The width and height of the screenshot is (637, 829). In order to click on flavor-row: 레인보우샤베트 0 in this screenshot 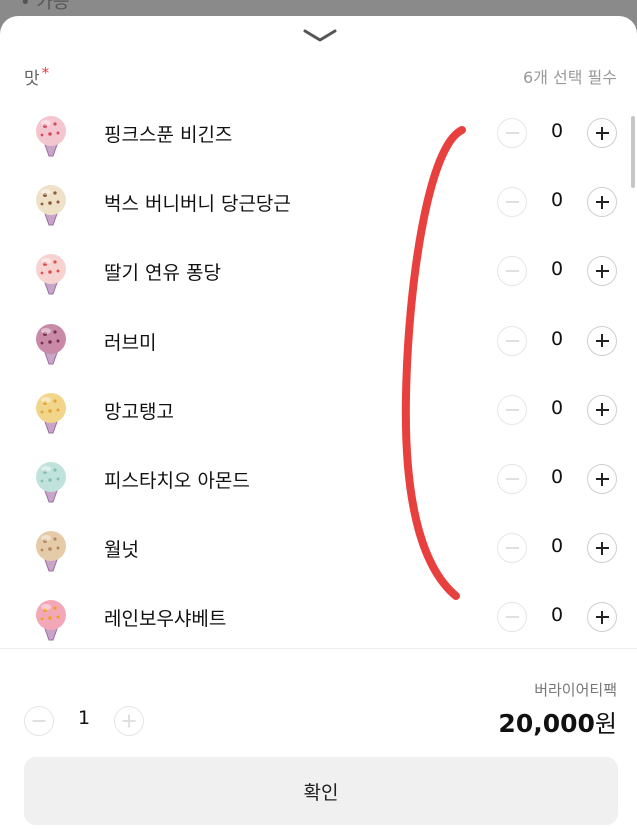, I will do `click(318, 616)`.